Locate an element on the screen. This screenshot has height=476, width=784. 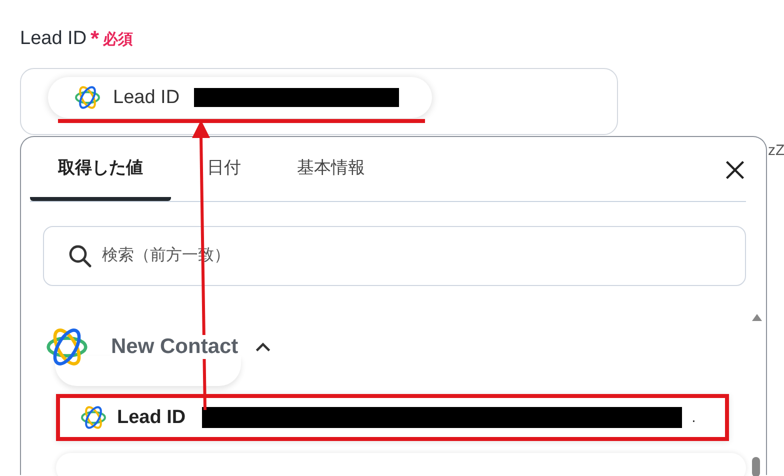
value-chip: Lead ID is located at coordinates (240, 97).